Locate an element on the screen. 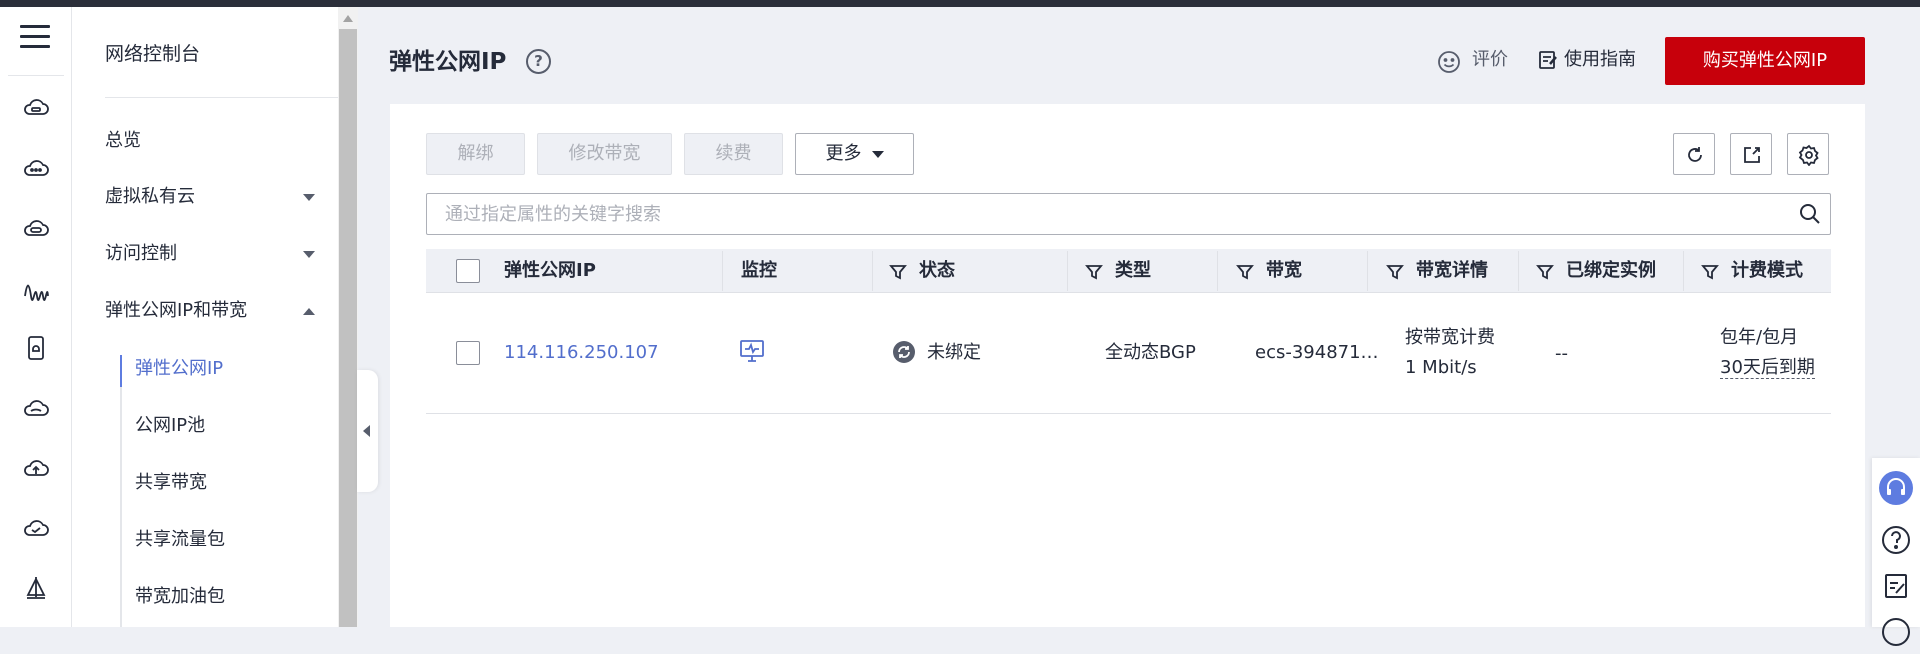 This screenshot has height=654, width=1920. refresh-icon is located at coordinates (1695, 154).